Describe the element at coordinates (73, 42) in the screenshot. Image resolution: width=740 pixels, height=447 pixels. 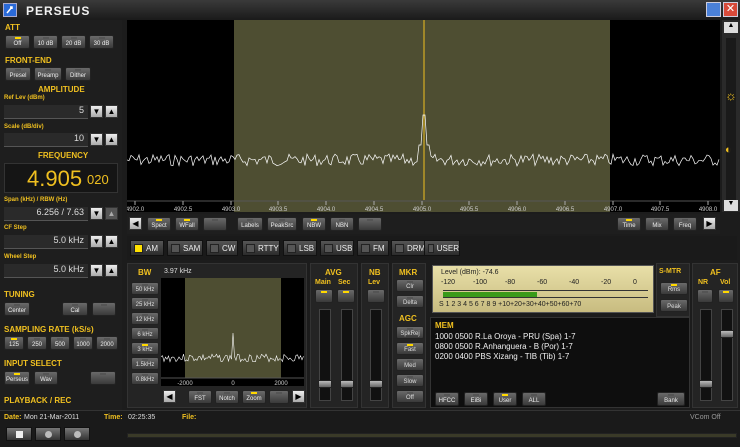
I see `att-20db-button: 20 dB` at that location.